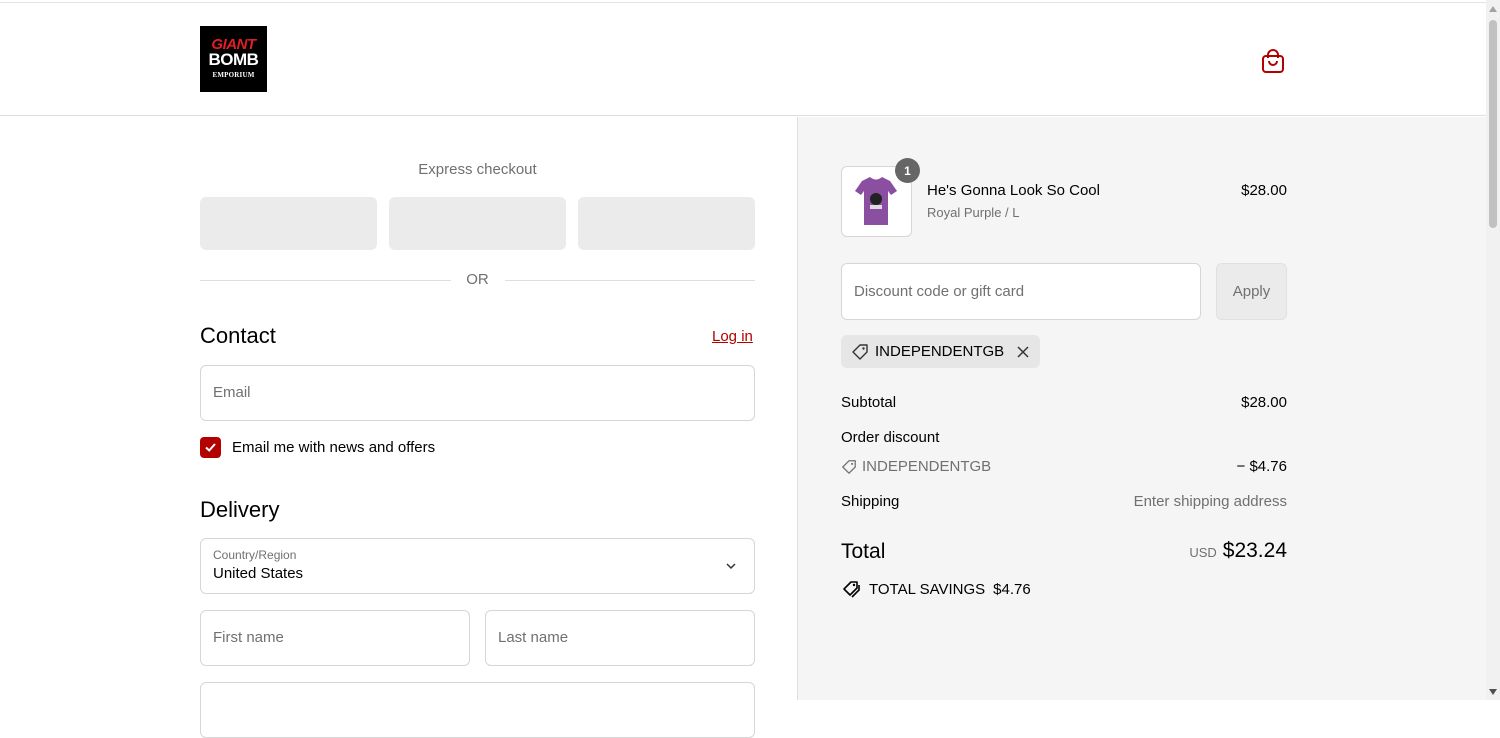 This screenshot has width=1500, height=738. I want to click on country-label: Country/Region, so click(255, 555).